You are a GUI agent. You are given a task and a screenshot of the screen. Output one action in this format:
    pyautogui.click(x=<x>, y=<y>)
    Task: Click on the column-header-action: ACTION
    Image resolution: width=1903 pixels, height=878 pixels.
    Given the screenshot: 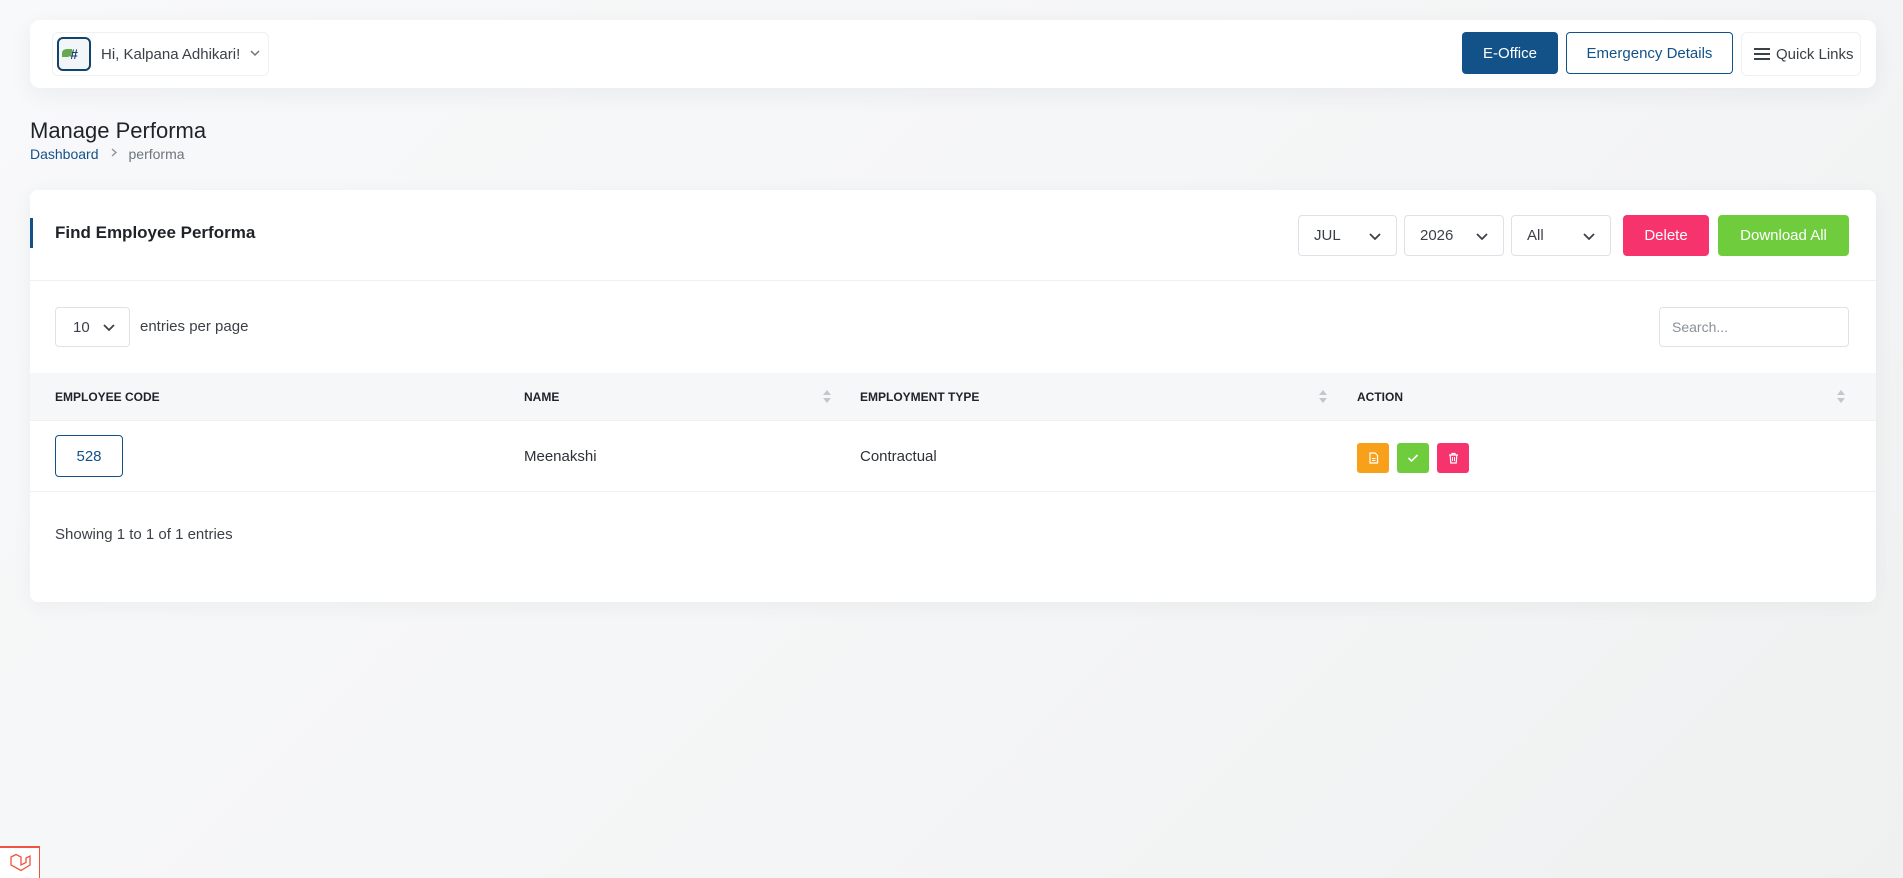 What is the action you would take?
    pyautogui.click(x=1380, y=397)
    